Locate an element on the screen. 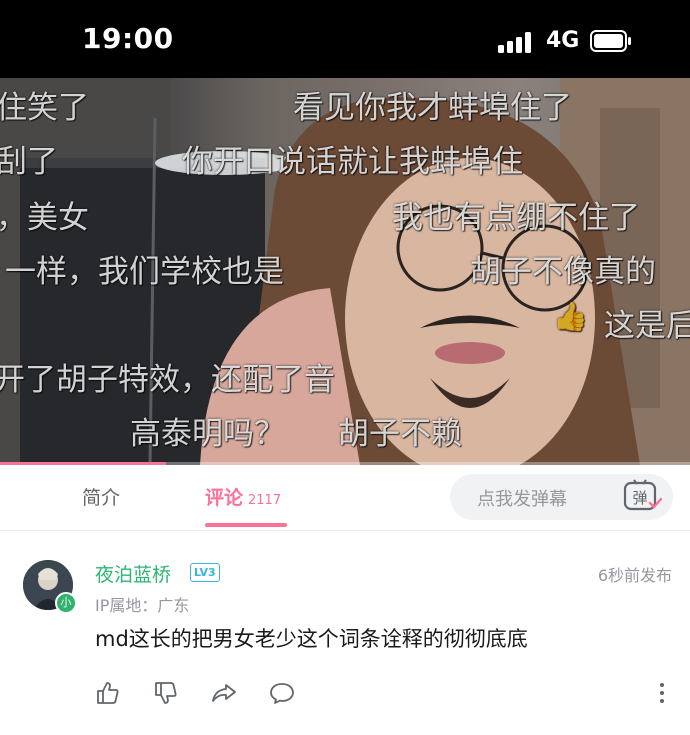 Image resolution: width=690 pixels, height=735 pixels. danmaku-comment: 看见你我才蚌埠住了 is located at coordinates (432, 108).